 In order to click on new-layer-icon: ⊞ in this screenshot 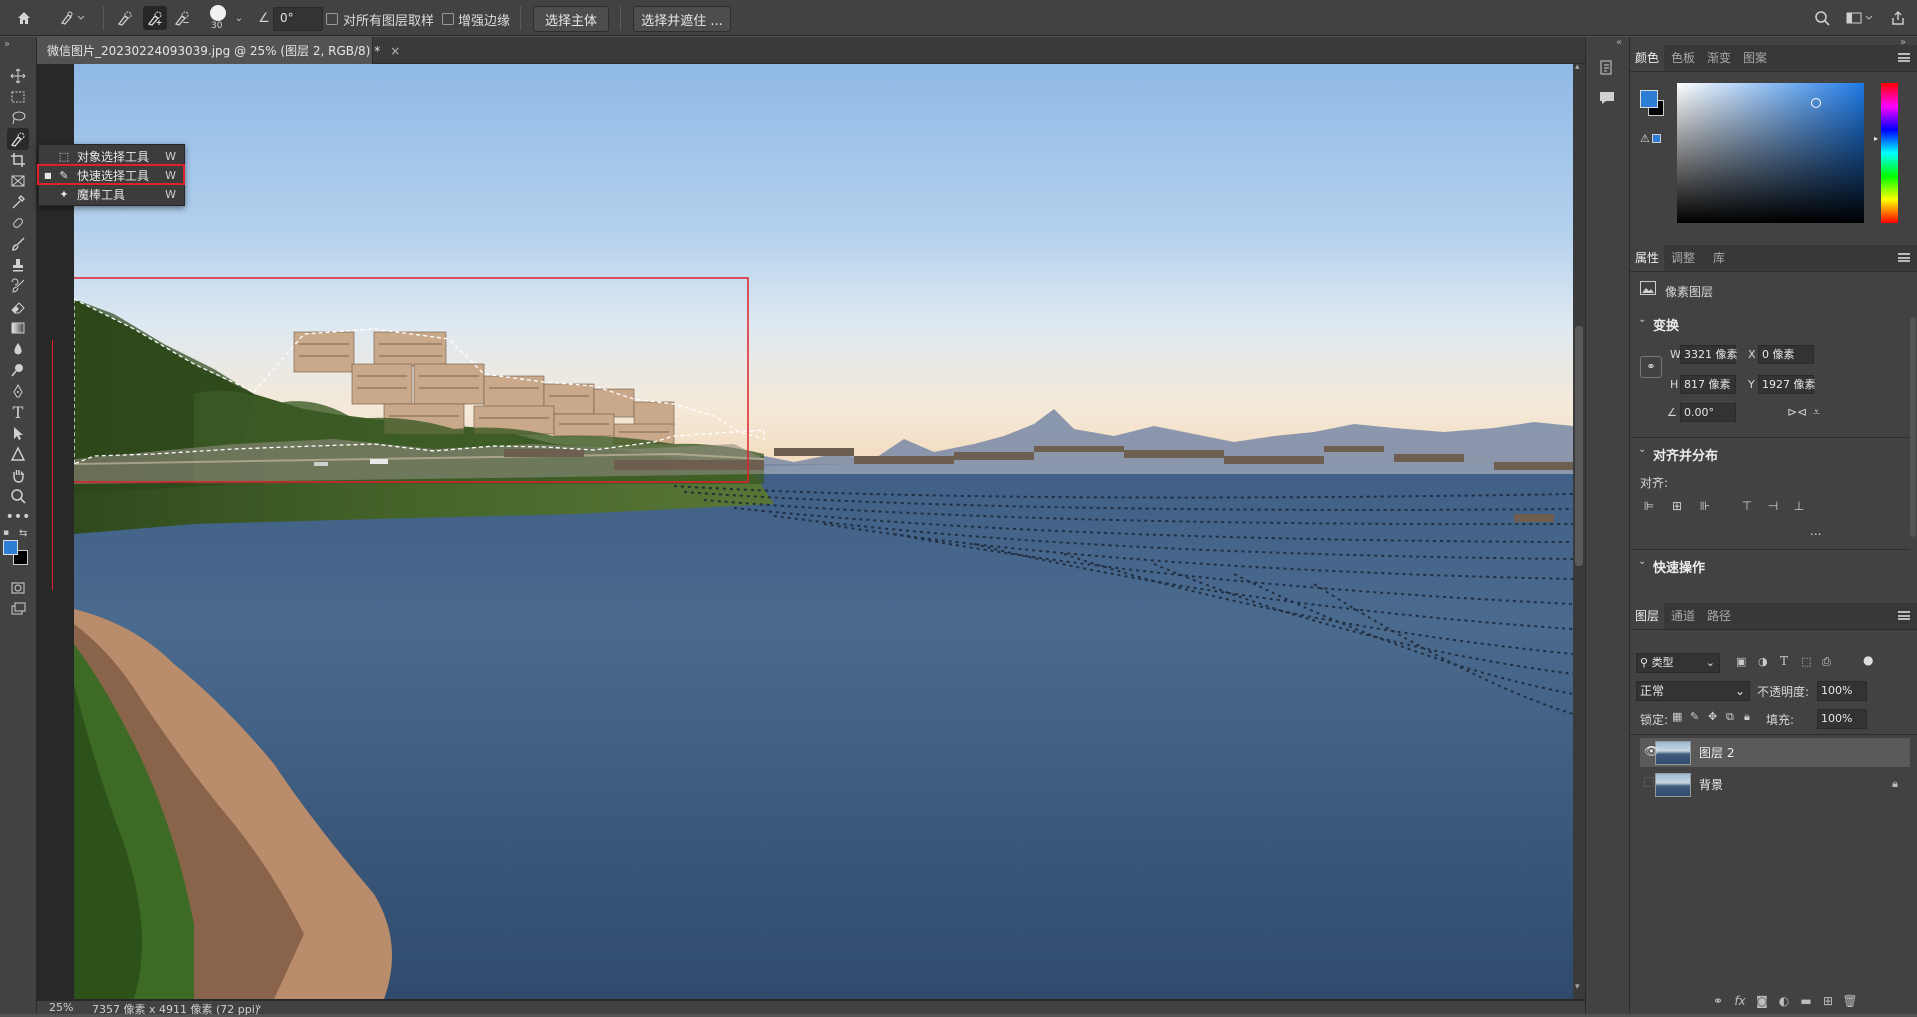, I will do `click(1828, 1001)`.